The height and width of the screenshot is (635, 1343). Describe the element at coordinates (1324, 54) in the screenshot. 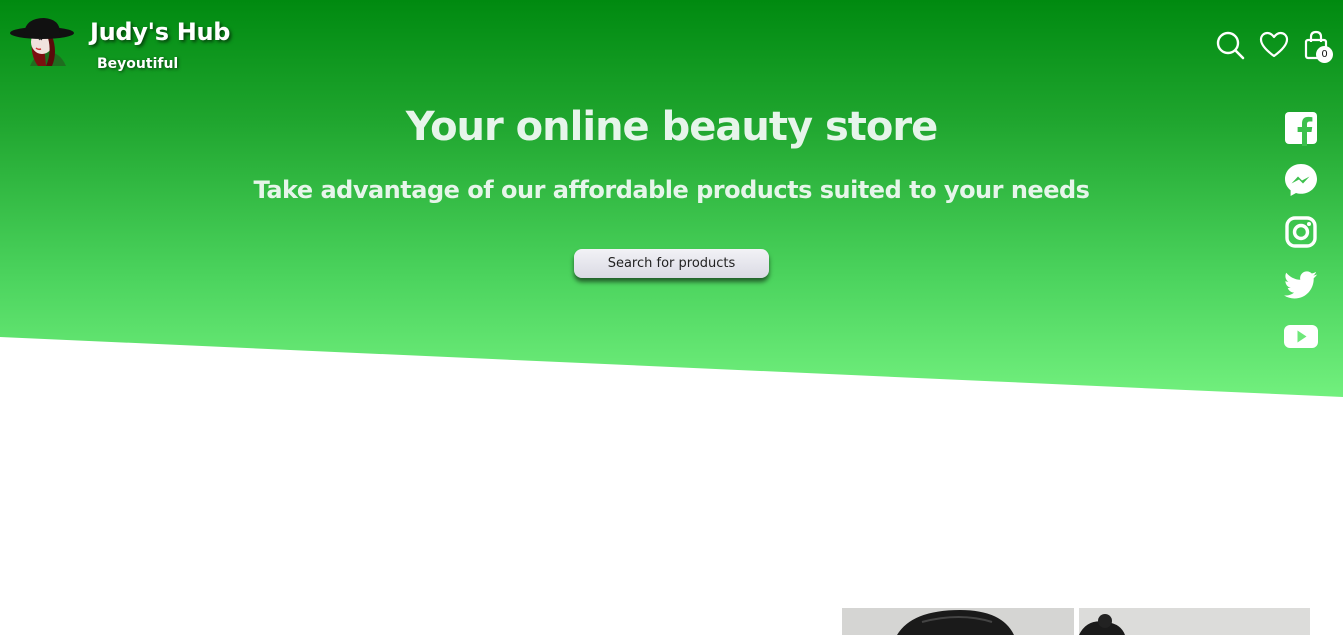

I see `cart-count-badge: 0` at that location.